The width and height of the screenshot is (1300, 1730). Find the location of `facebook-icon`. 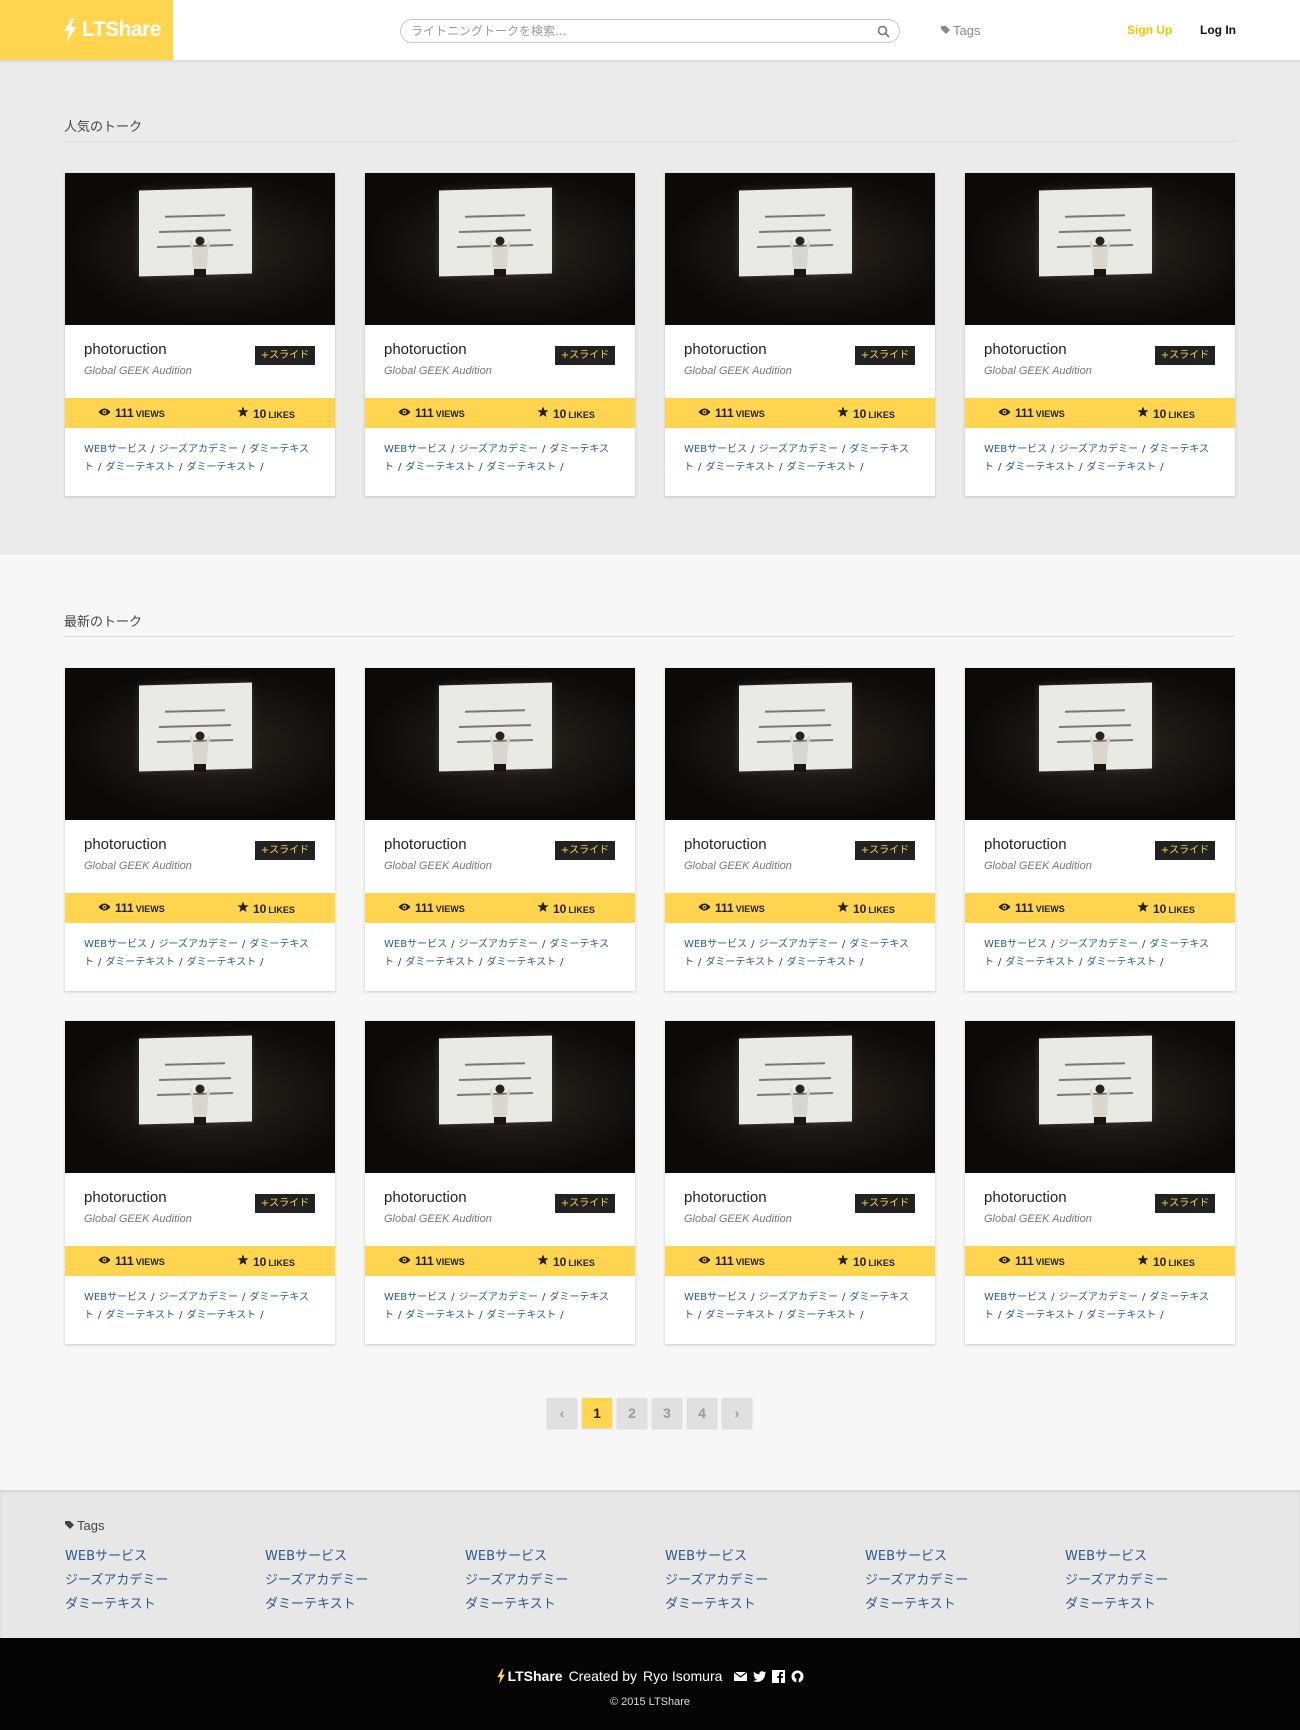

facebook-icon is located at coordinates (779, 1676).